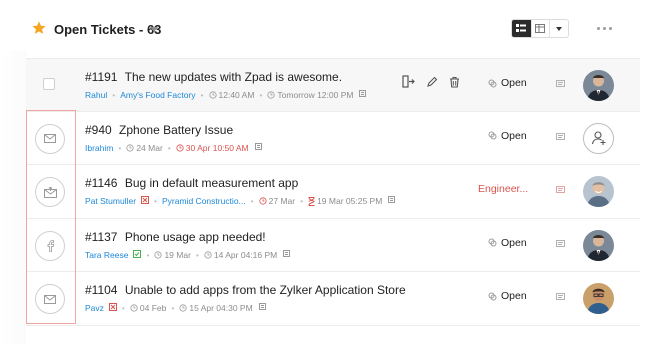  I want to click on created-time: 27 Mar, so click(277, 201).